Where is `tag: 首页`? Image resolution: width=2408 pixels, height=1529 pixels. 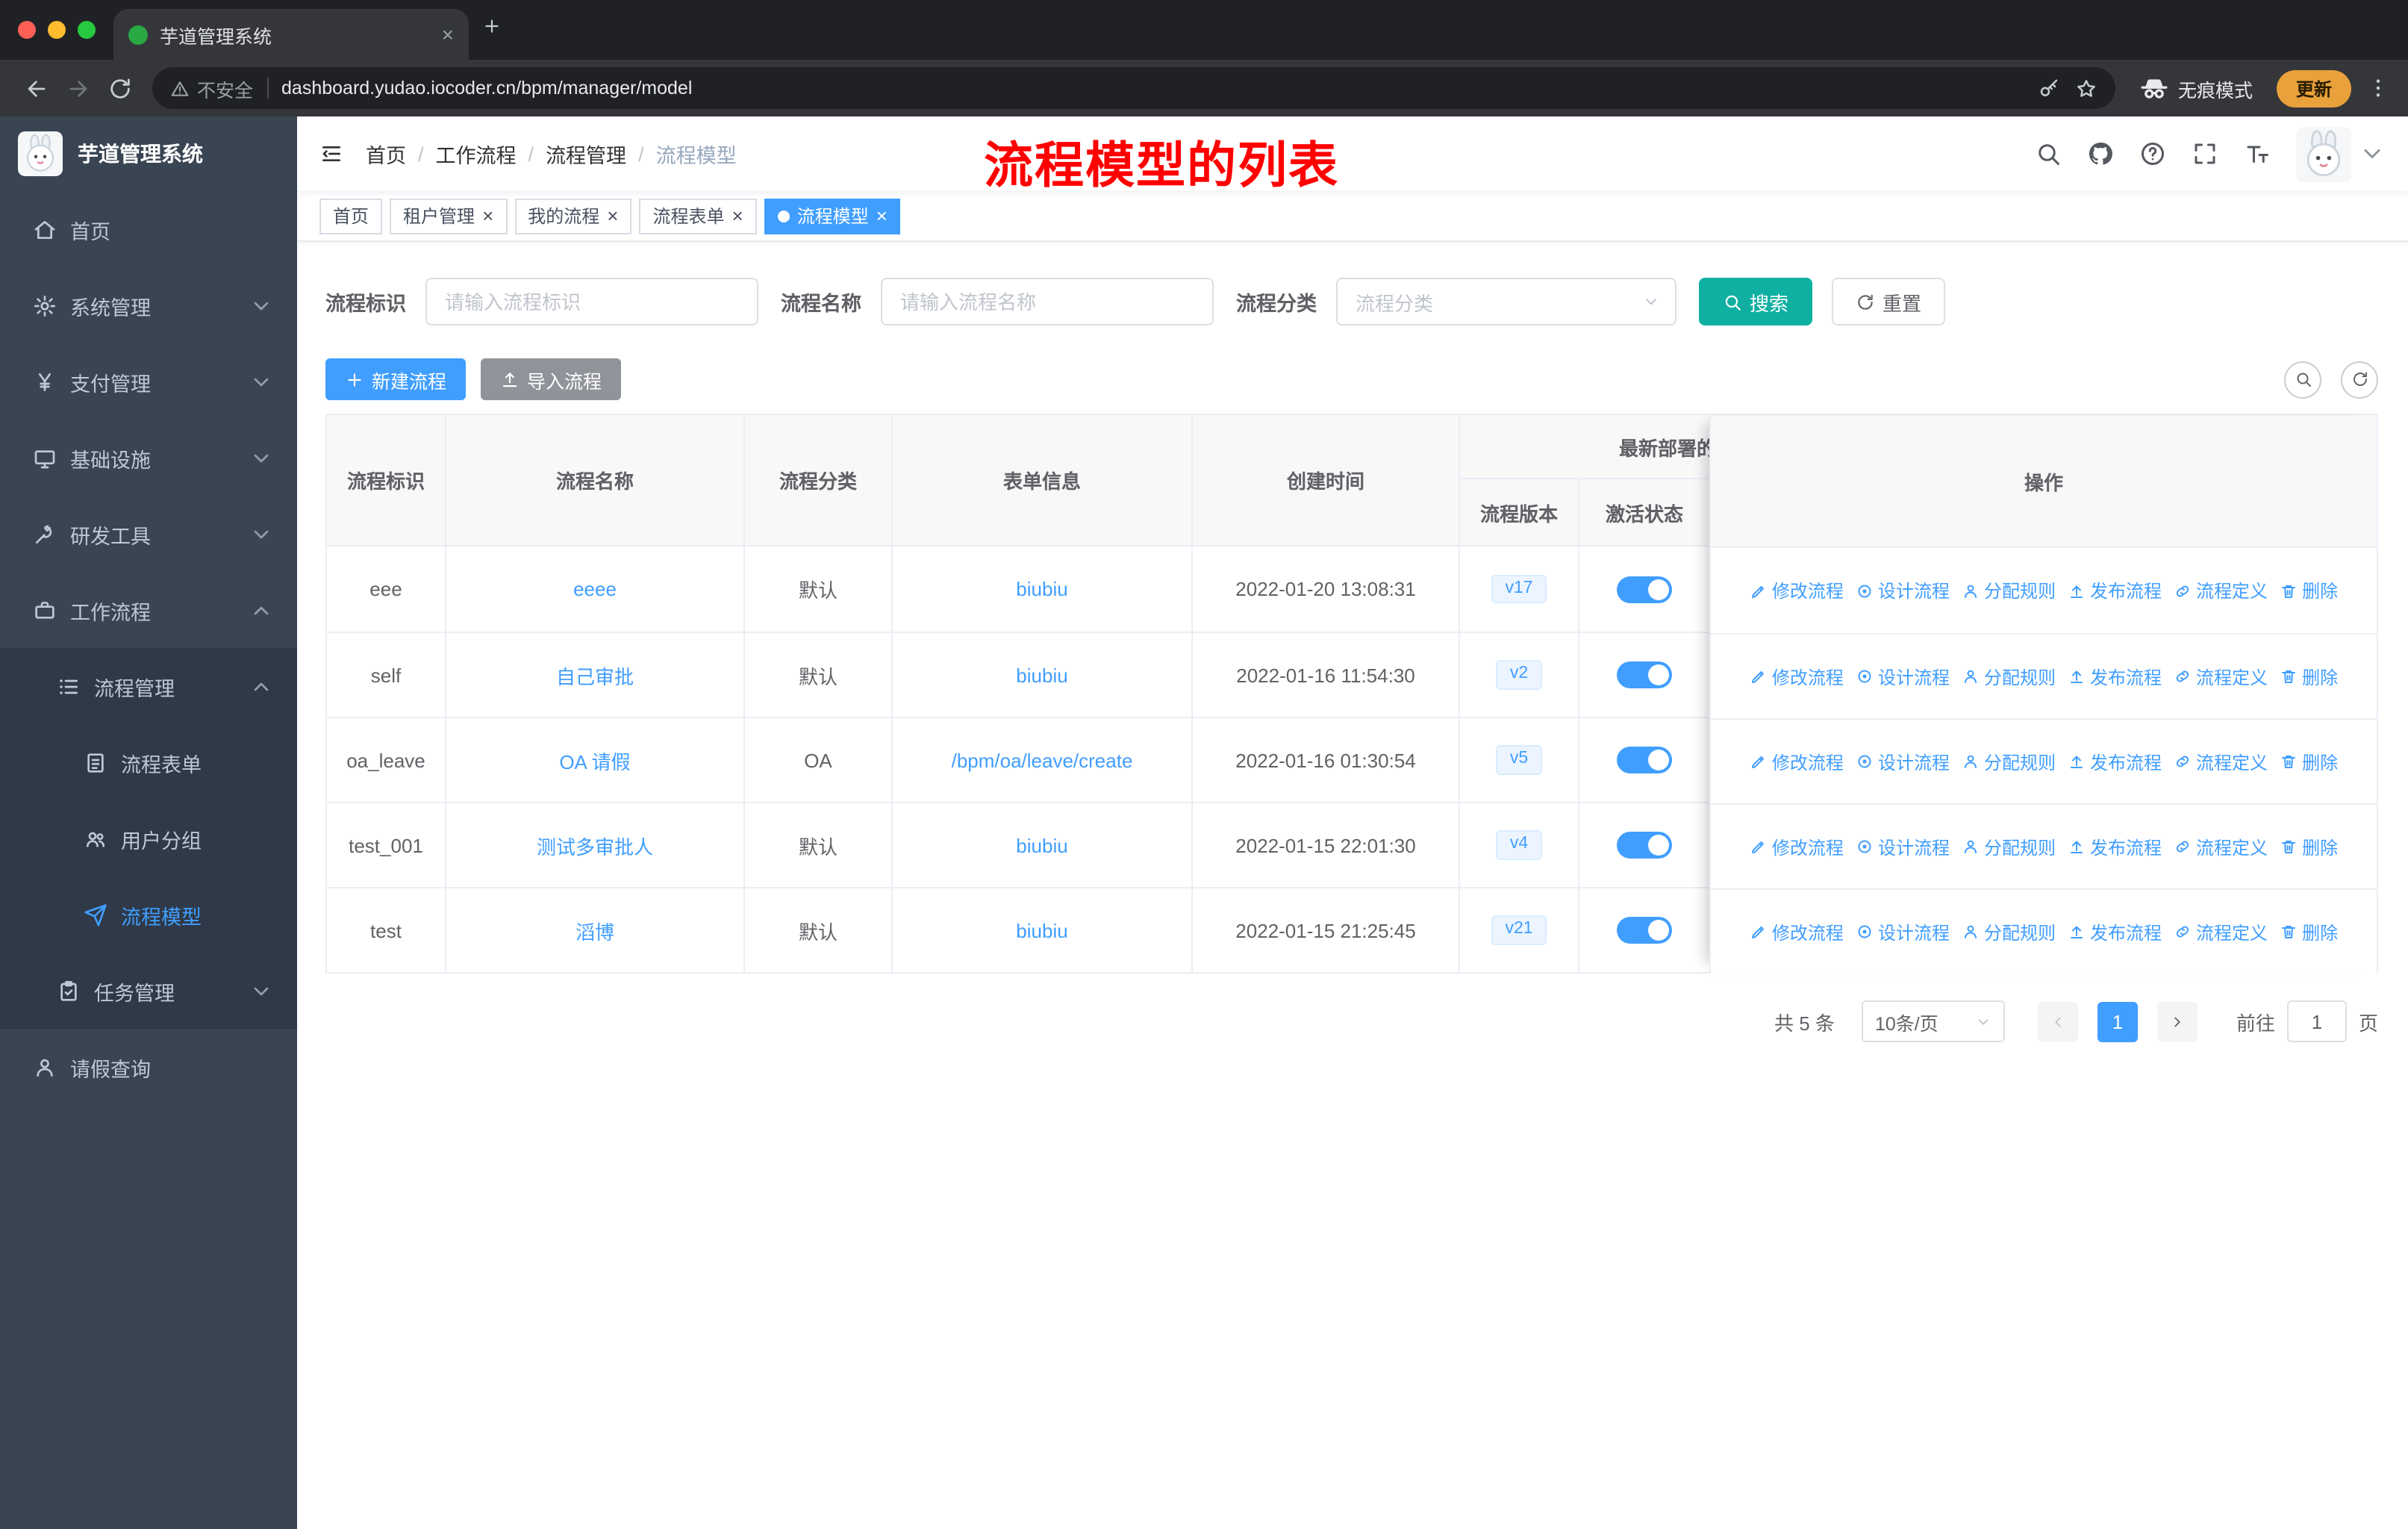 tag: 首页 is located at coordinates (351, 216).